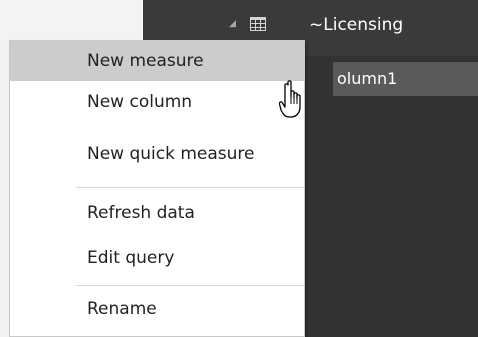 This screenshot has height=337, width=478. I want to click on field-item-column1: olumn1, so click(405, 79).